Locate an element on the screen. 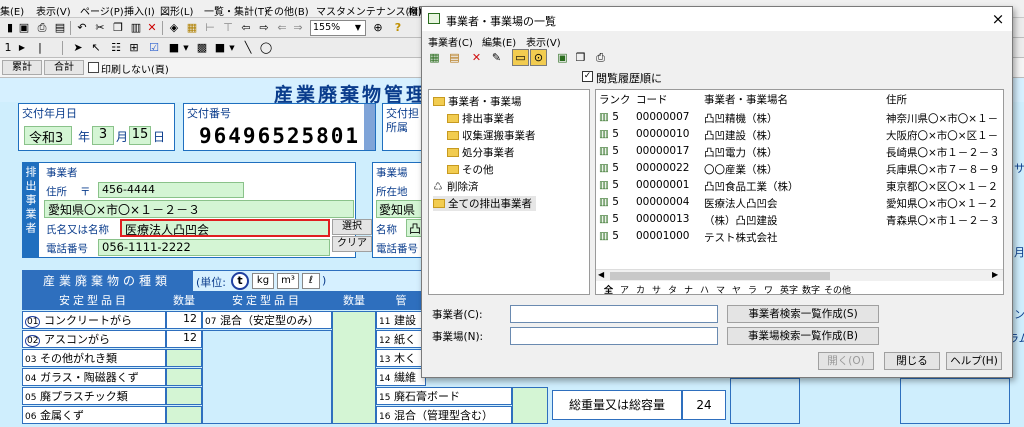 The image size is (1024, 427). col-address-header: 住所 is located at coordinates (896, 99).